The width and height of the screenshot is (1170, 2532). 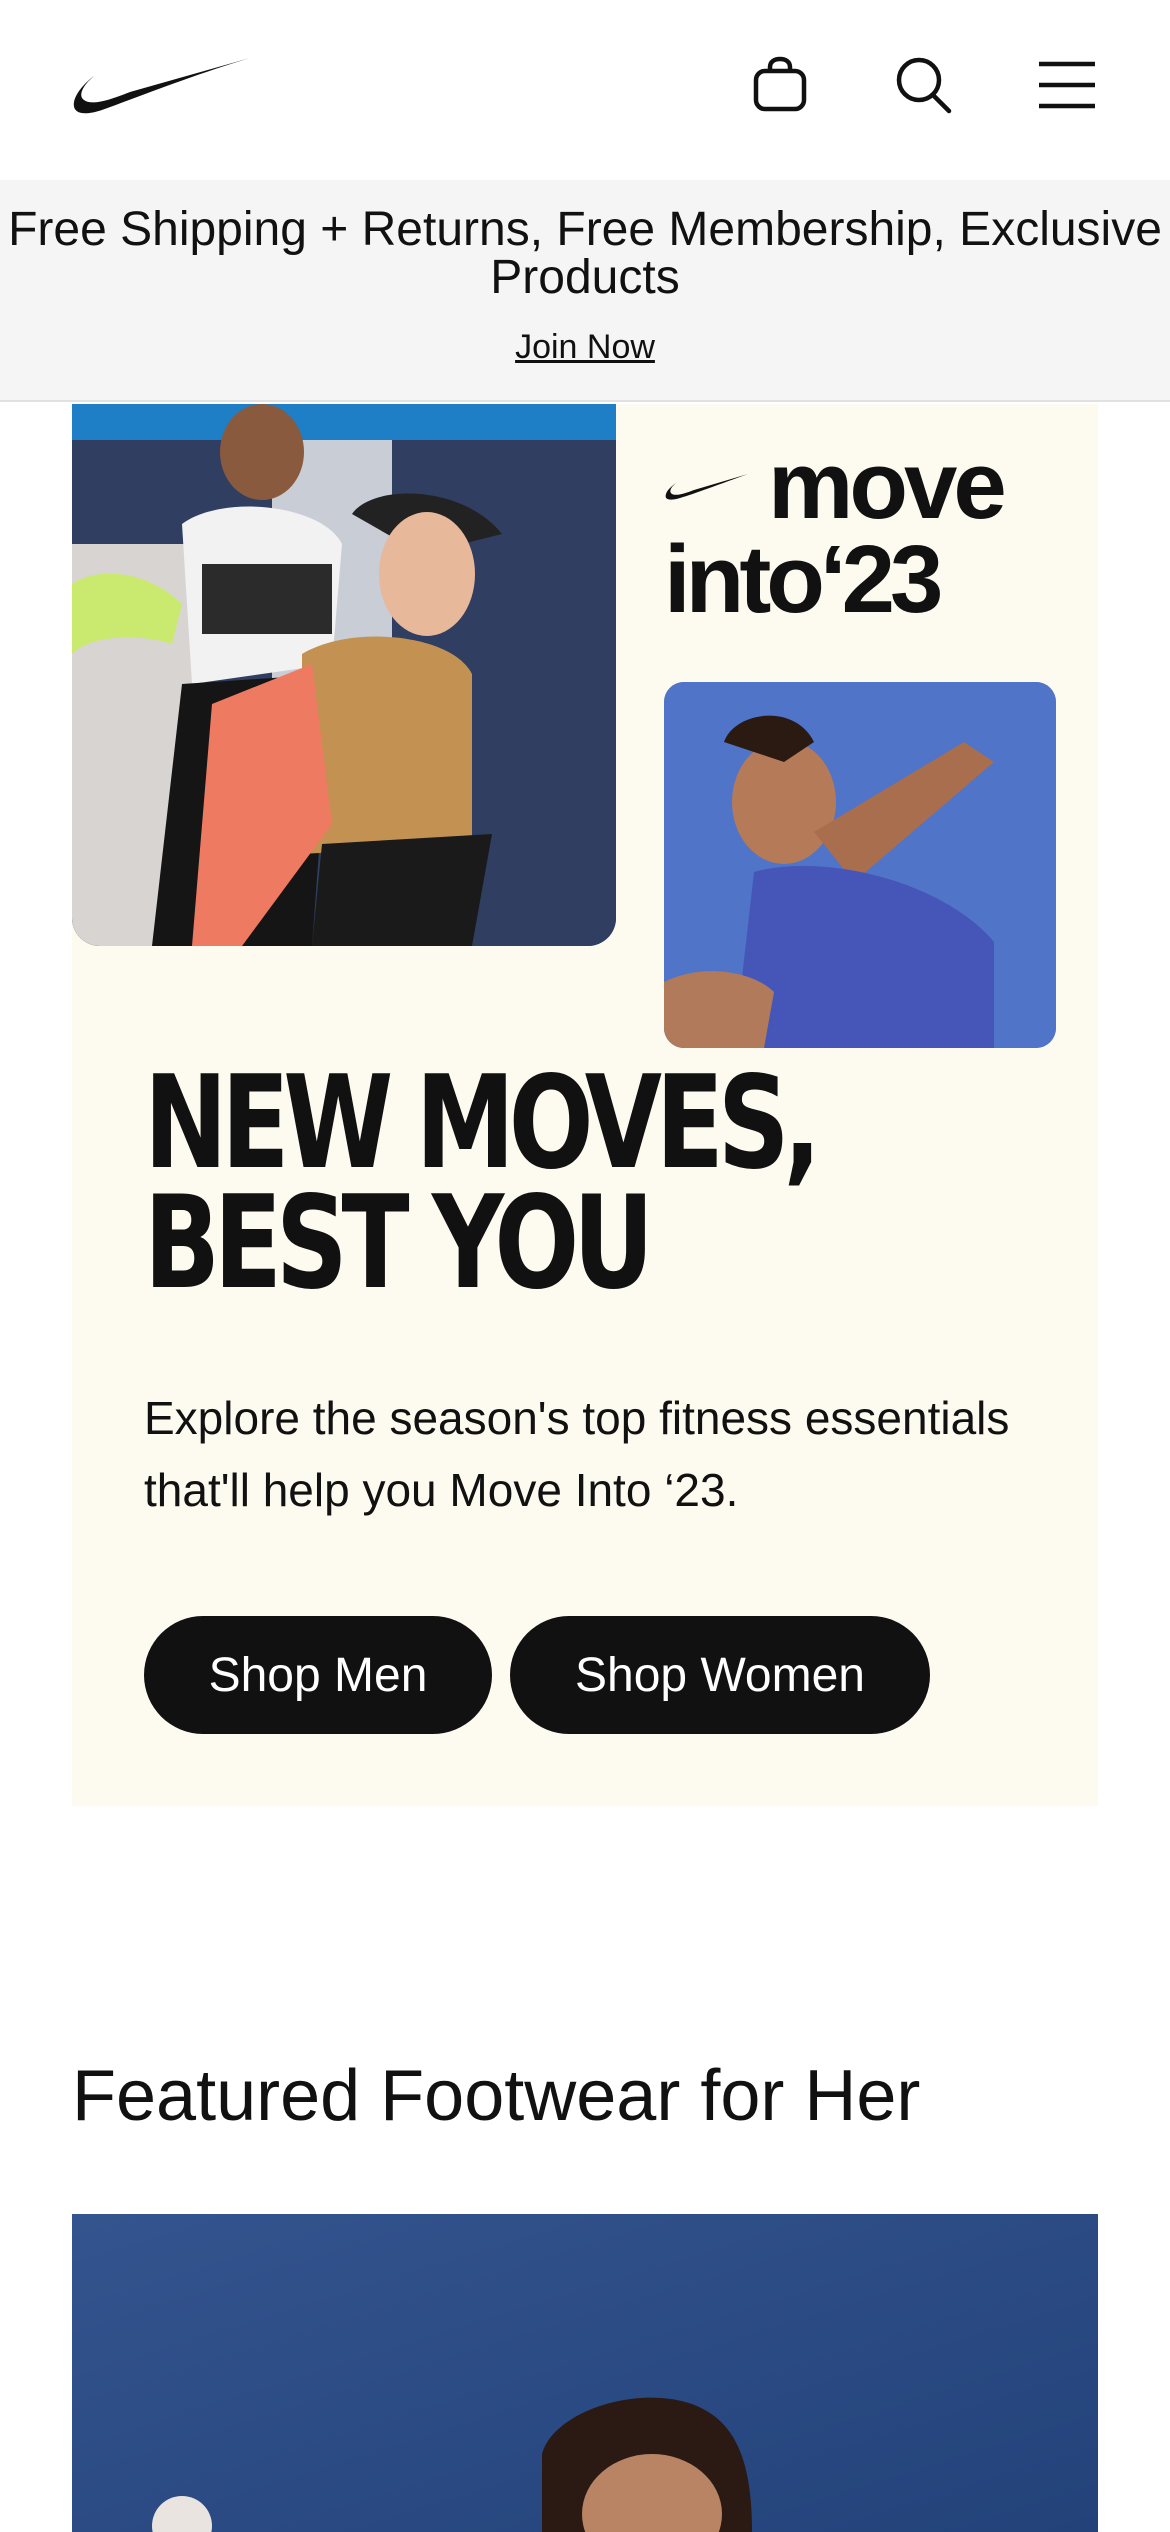 I want to click on move-into-23-brand-mark: move into‘23, so click(x=879, y=535).